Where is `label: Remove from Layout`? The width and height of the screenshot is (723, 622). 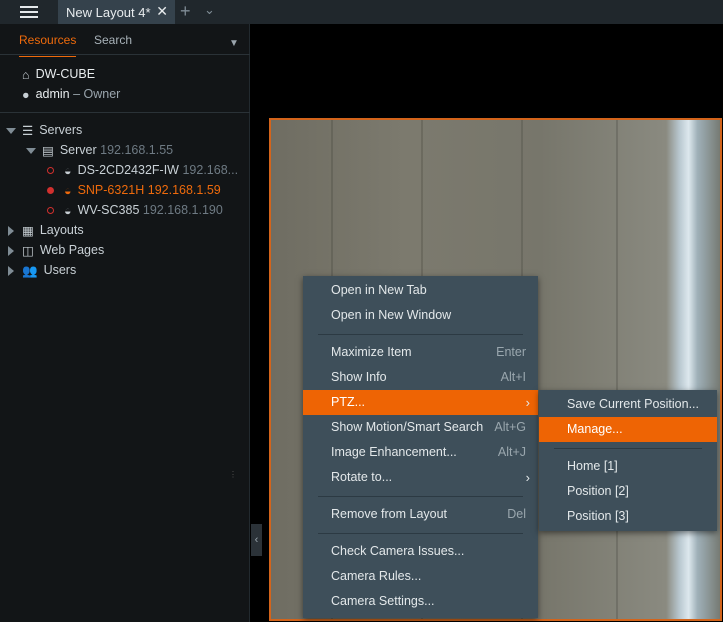 label: Remove from Layout is located at coordinates (389, 514).